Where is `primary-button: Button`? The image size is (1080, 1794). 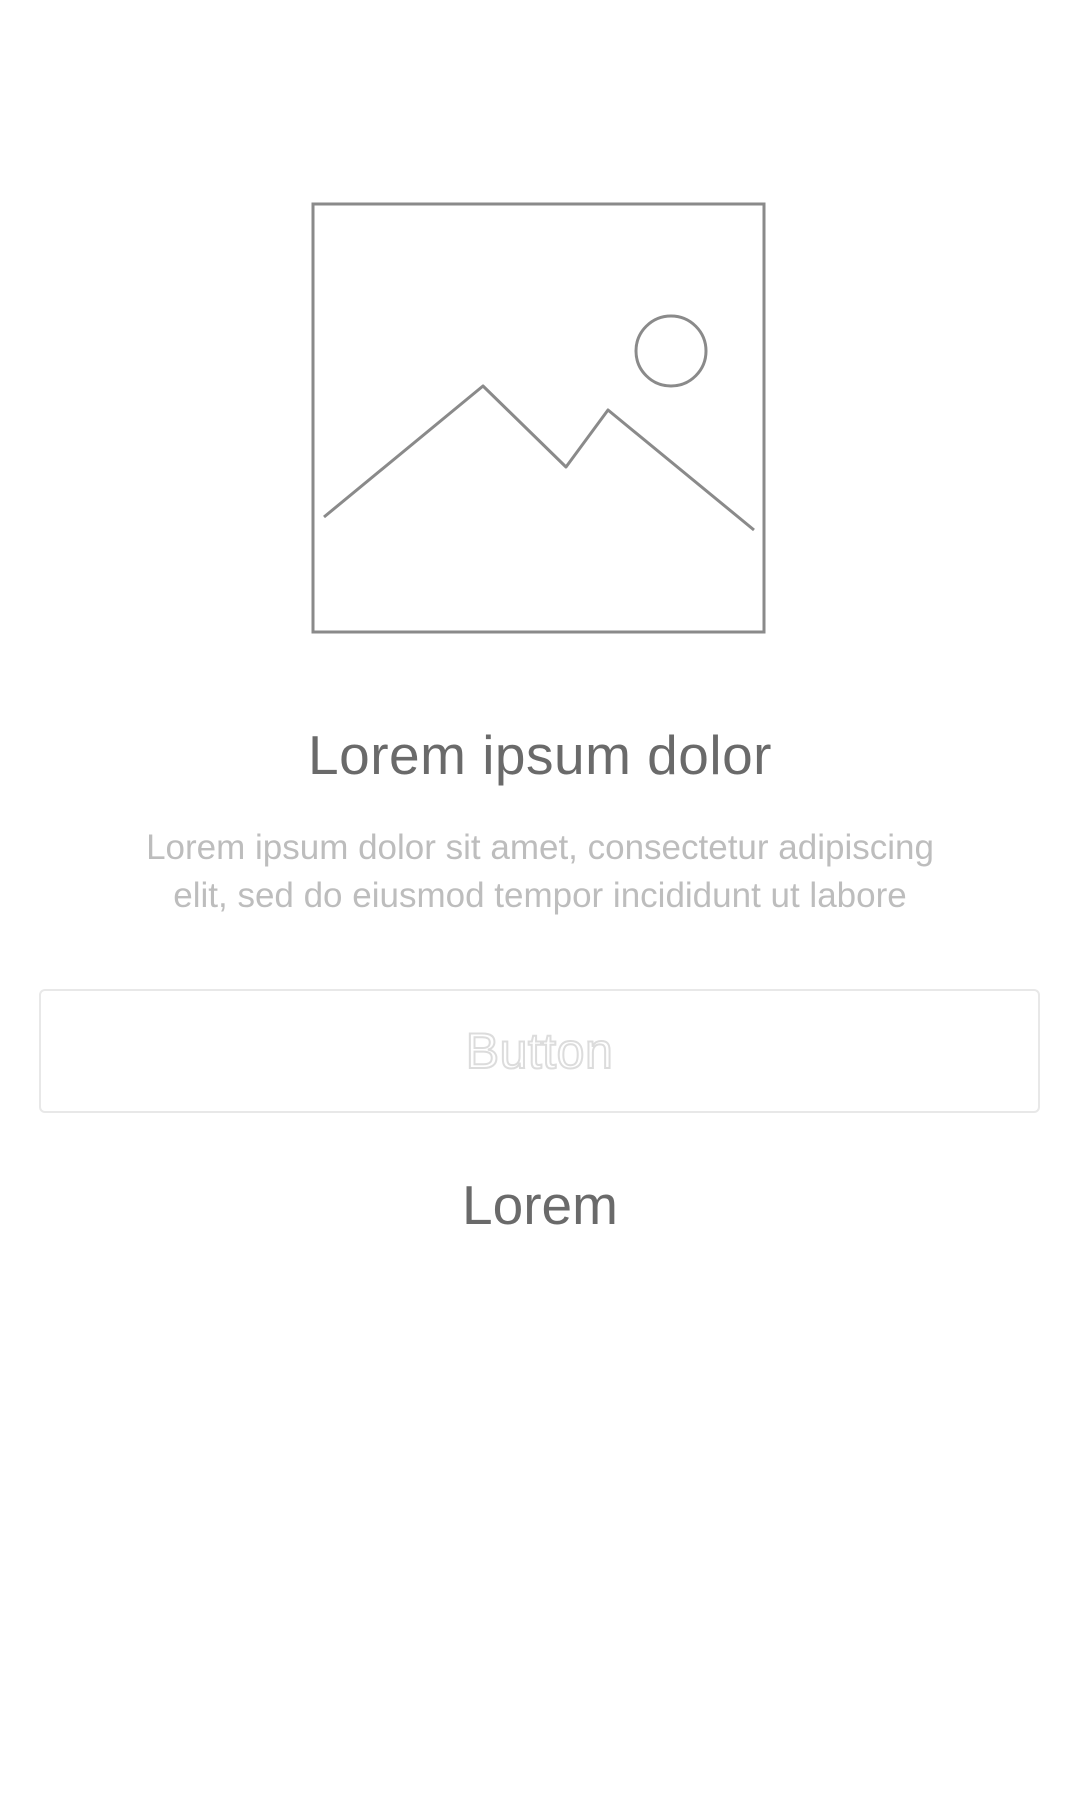 primary-button: Button is located at coordinates (539, 1051).